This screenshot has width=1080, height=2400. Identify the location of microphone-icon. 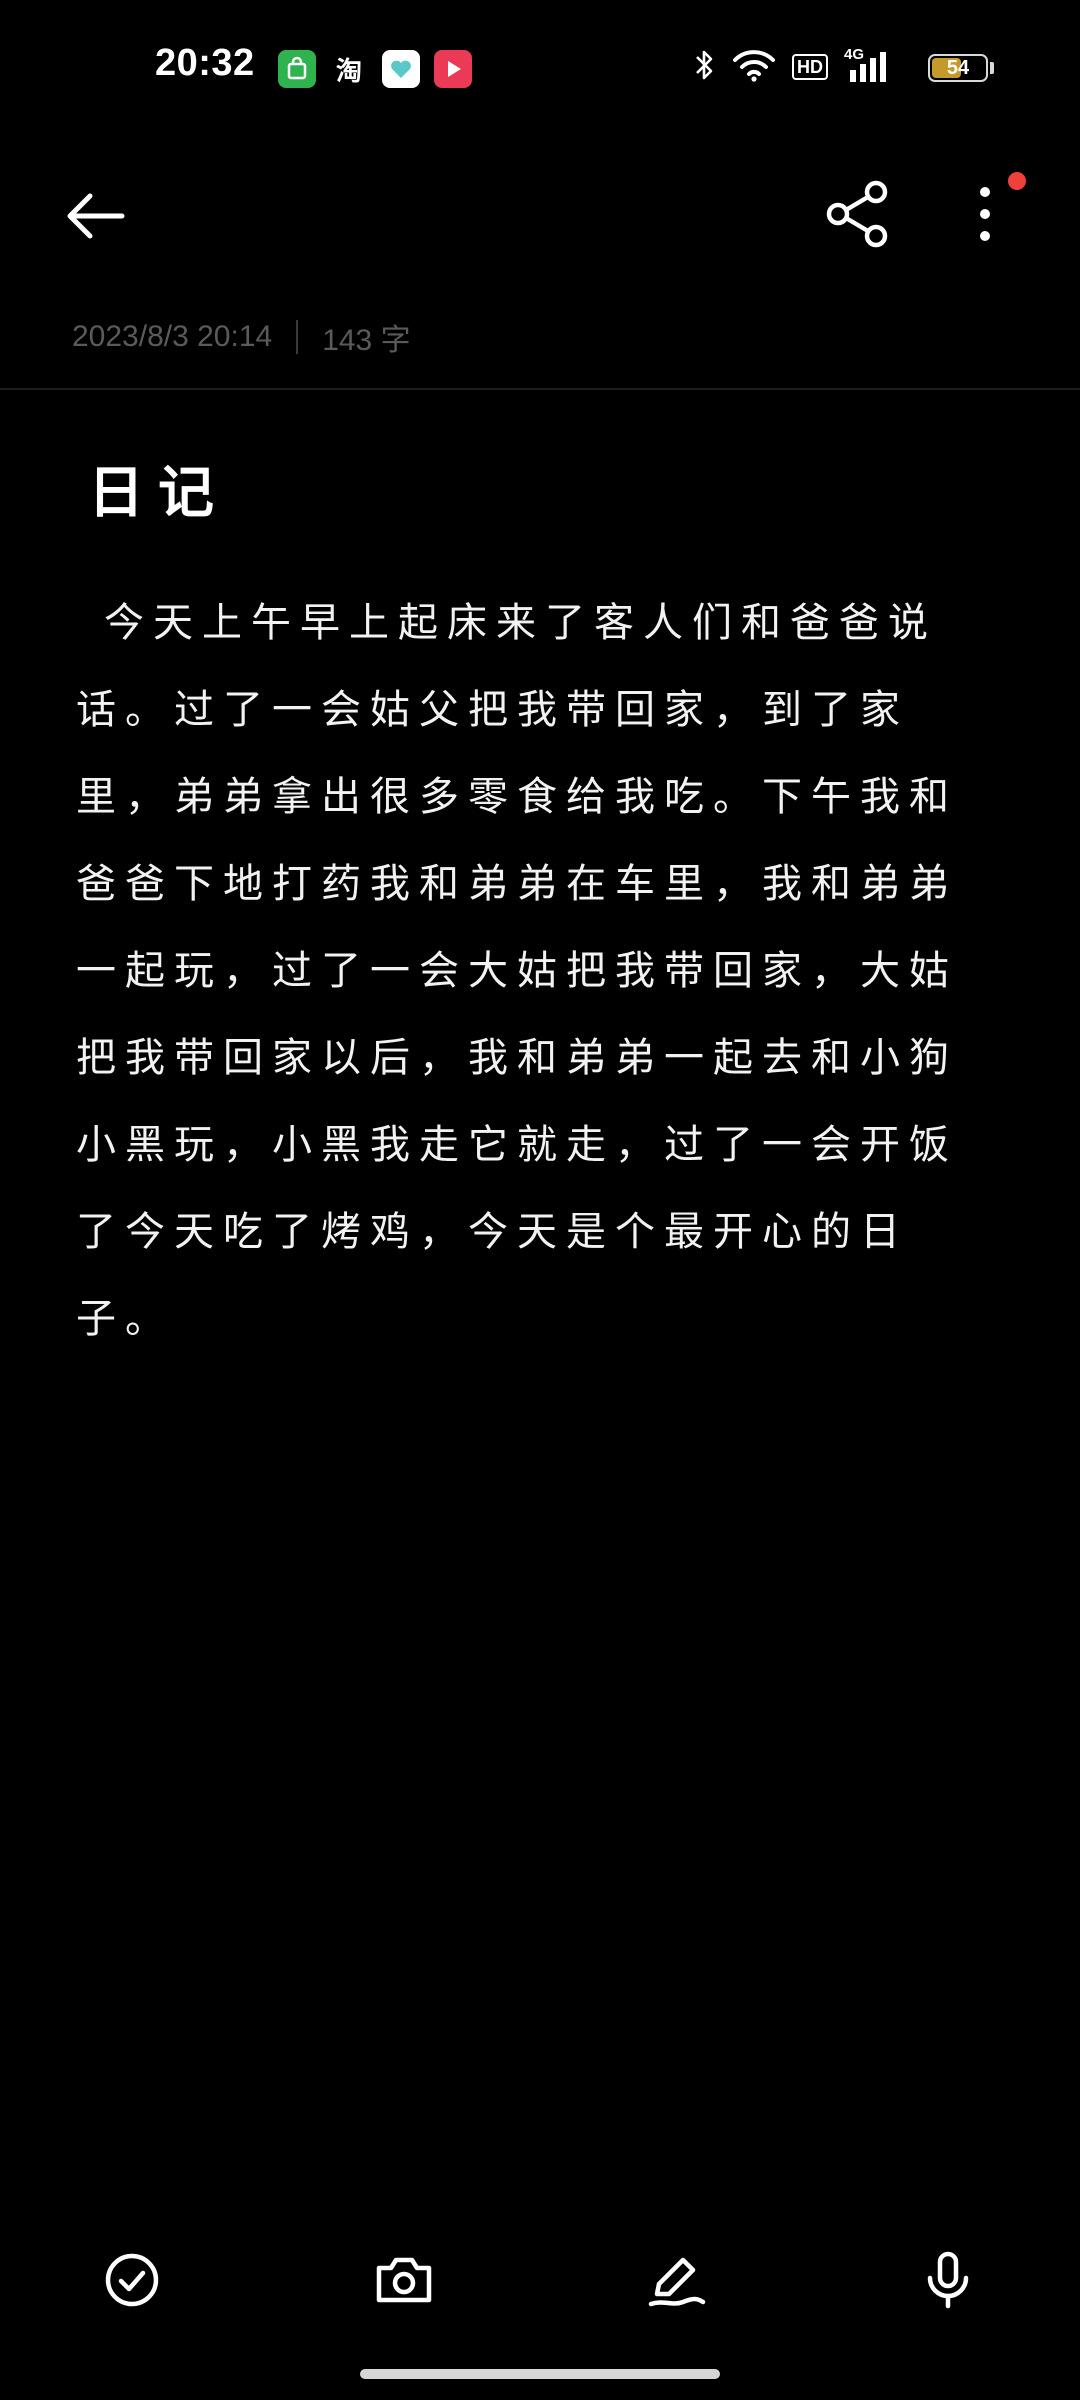
(948, 2280).